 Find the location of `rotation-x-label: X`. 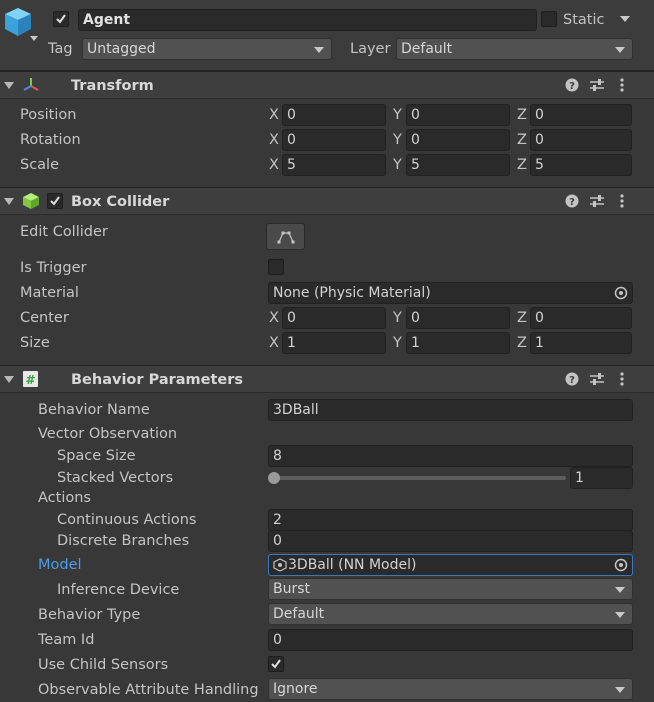

rotation-x-label: X is located at coordinates (274, 140).